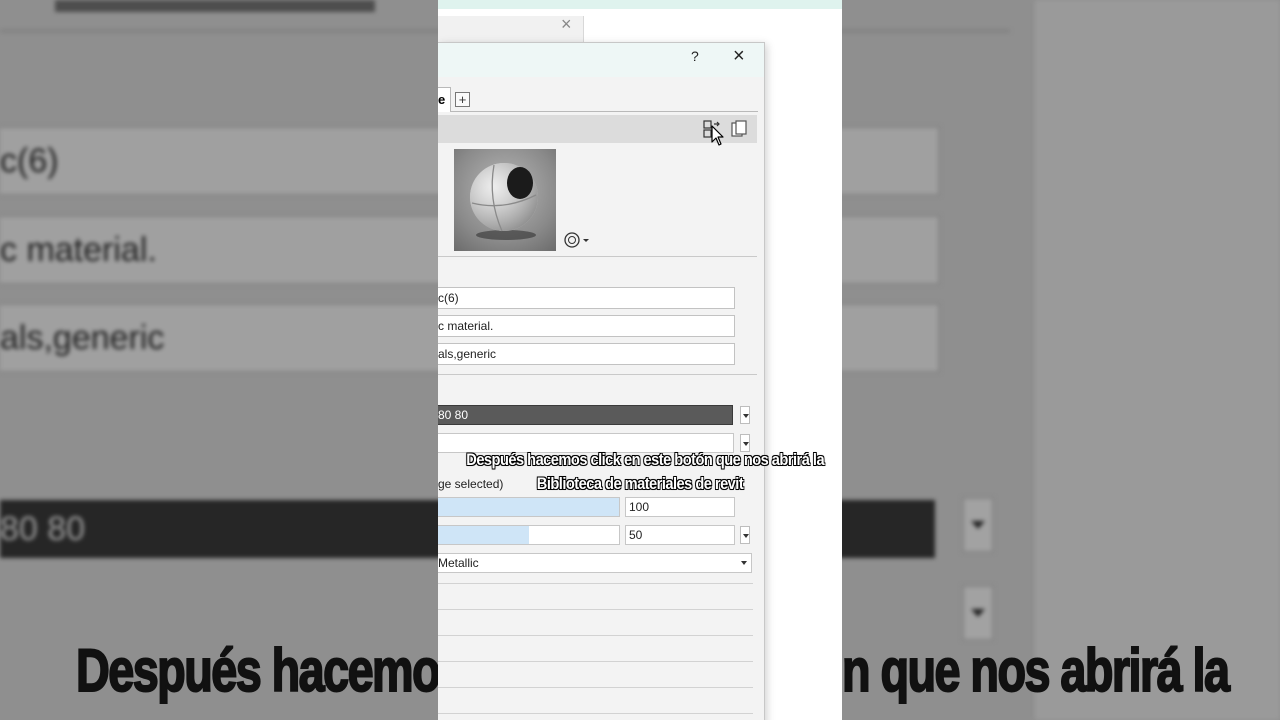 This screenshot has height=720, width=1280. What do you see at coordinates (462, 99) in the screenshot?
I see `add-tab-button: +` at bounding box center [462, 99].